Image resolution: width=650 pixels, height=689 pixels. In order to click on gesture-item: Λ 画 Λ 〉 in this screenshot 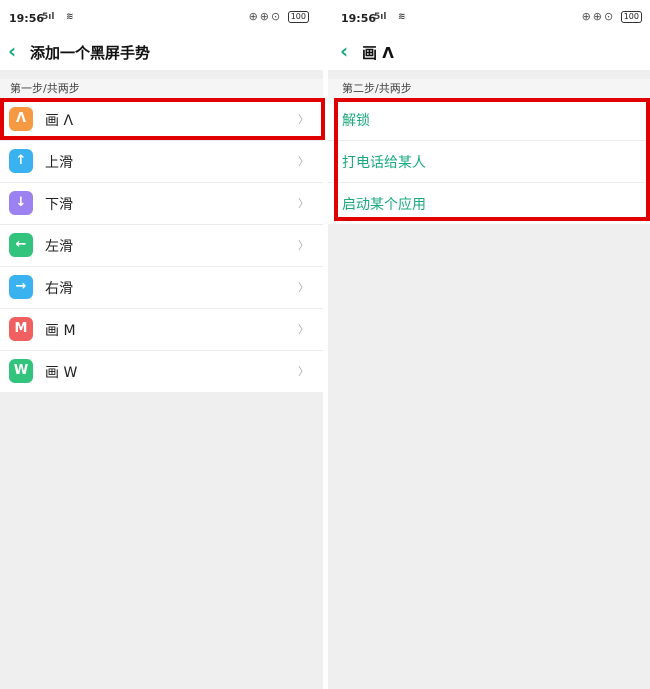, I will do `click(161, 120)`.